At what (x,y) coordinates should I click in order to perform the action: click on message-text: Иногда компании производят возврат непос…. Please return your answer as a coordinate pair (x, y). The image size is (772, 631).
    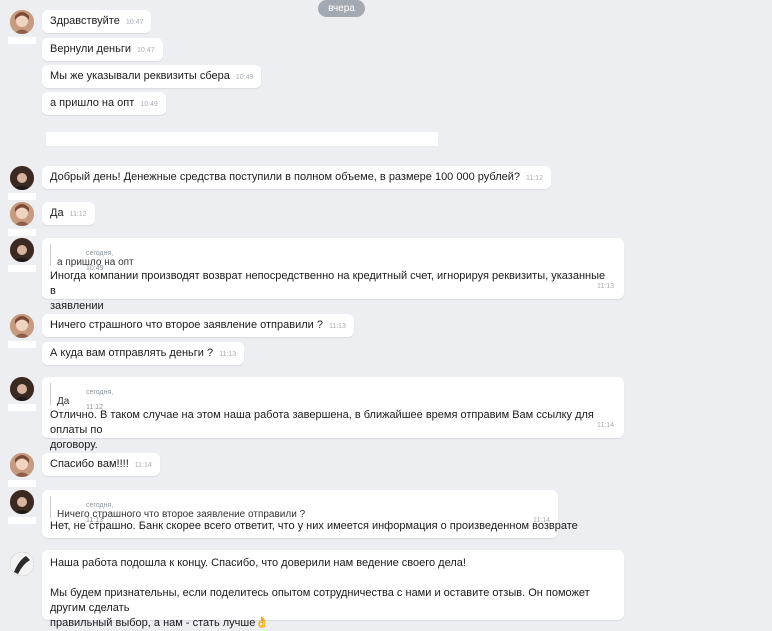
    Looking at the image, I should click on (328, 291).